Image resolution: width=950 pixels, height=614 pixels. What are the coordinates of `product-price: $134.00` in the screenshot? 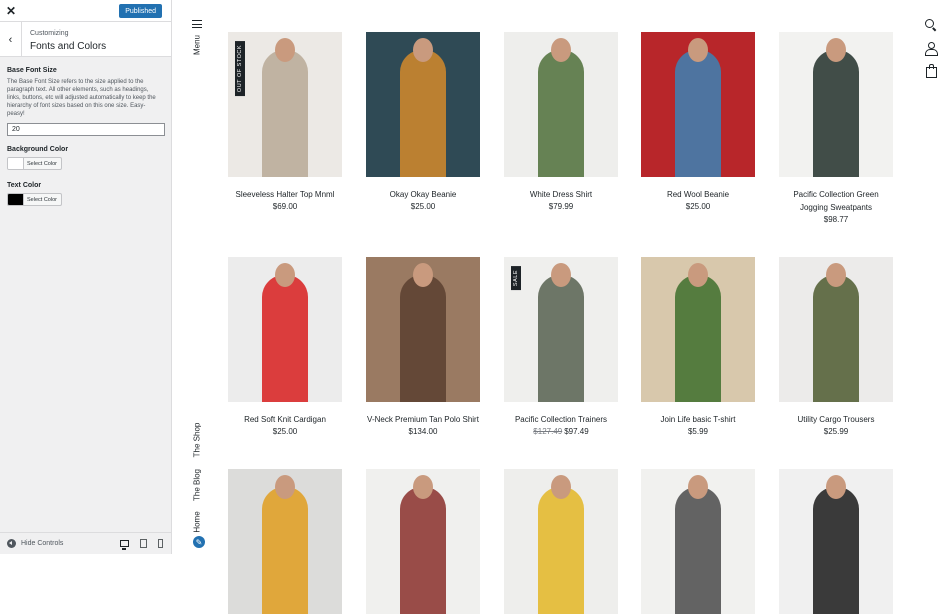 It's located at (423, 431).